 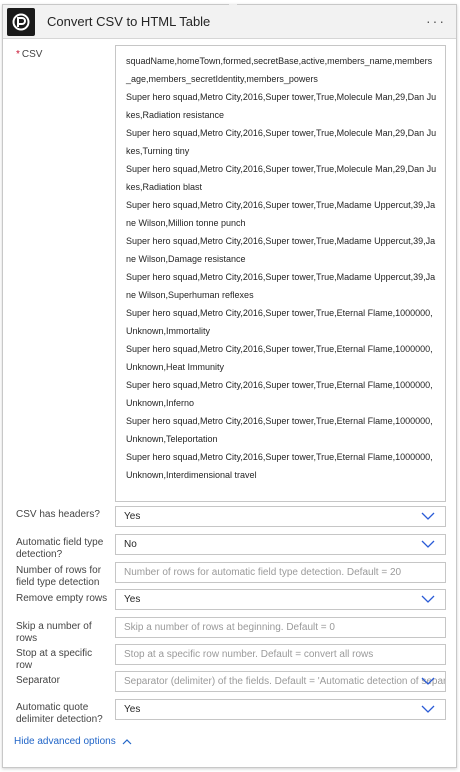 I want to click on action-title: Convert CSV to HTML Table, so click(x=129, y=21).